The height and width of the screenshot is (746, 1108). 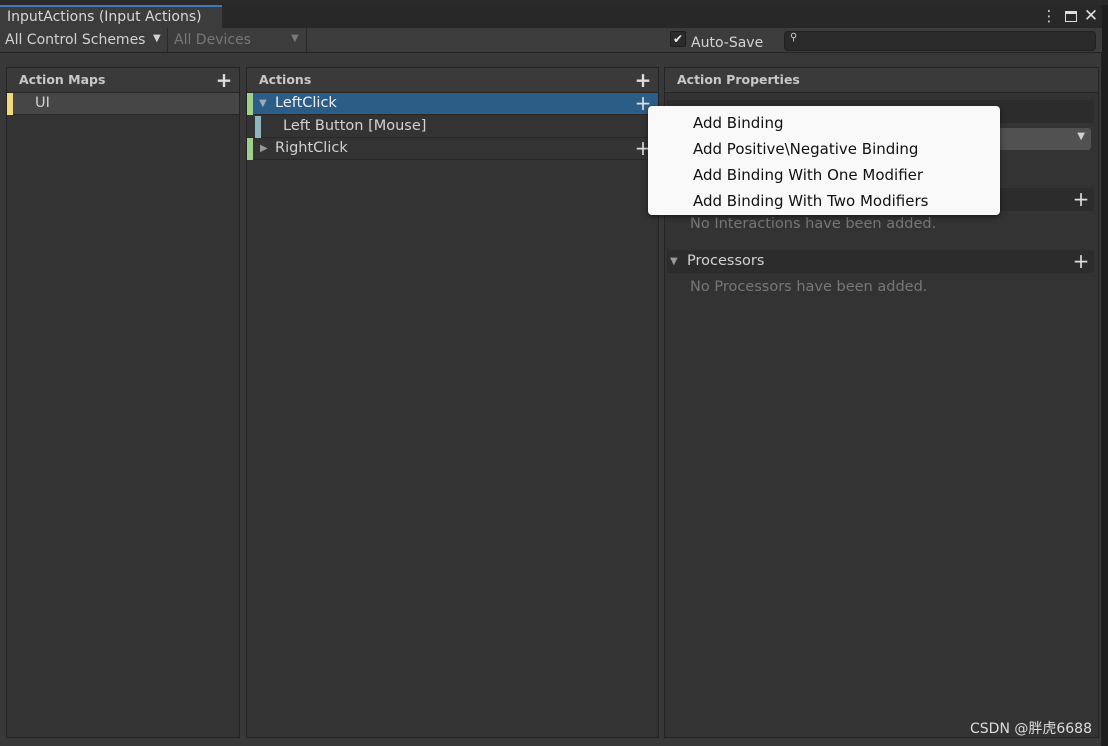 I want to click on control-schemes-label: All Control Schemes, so click(x=75, y=40).